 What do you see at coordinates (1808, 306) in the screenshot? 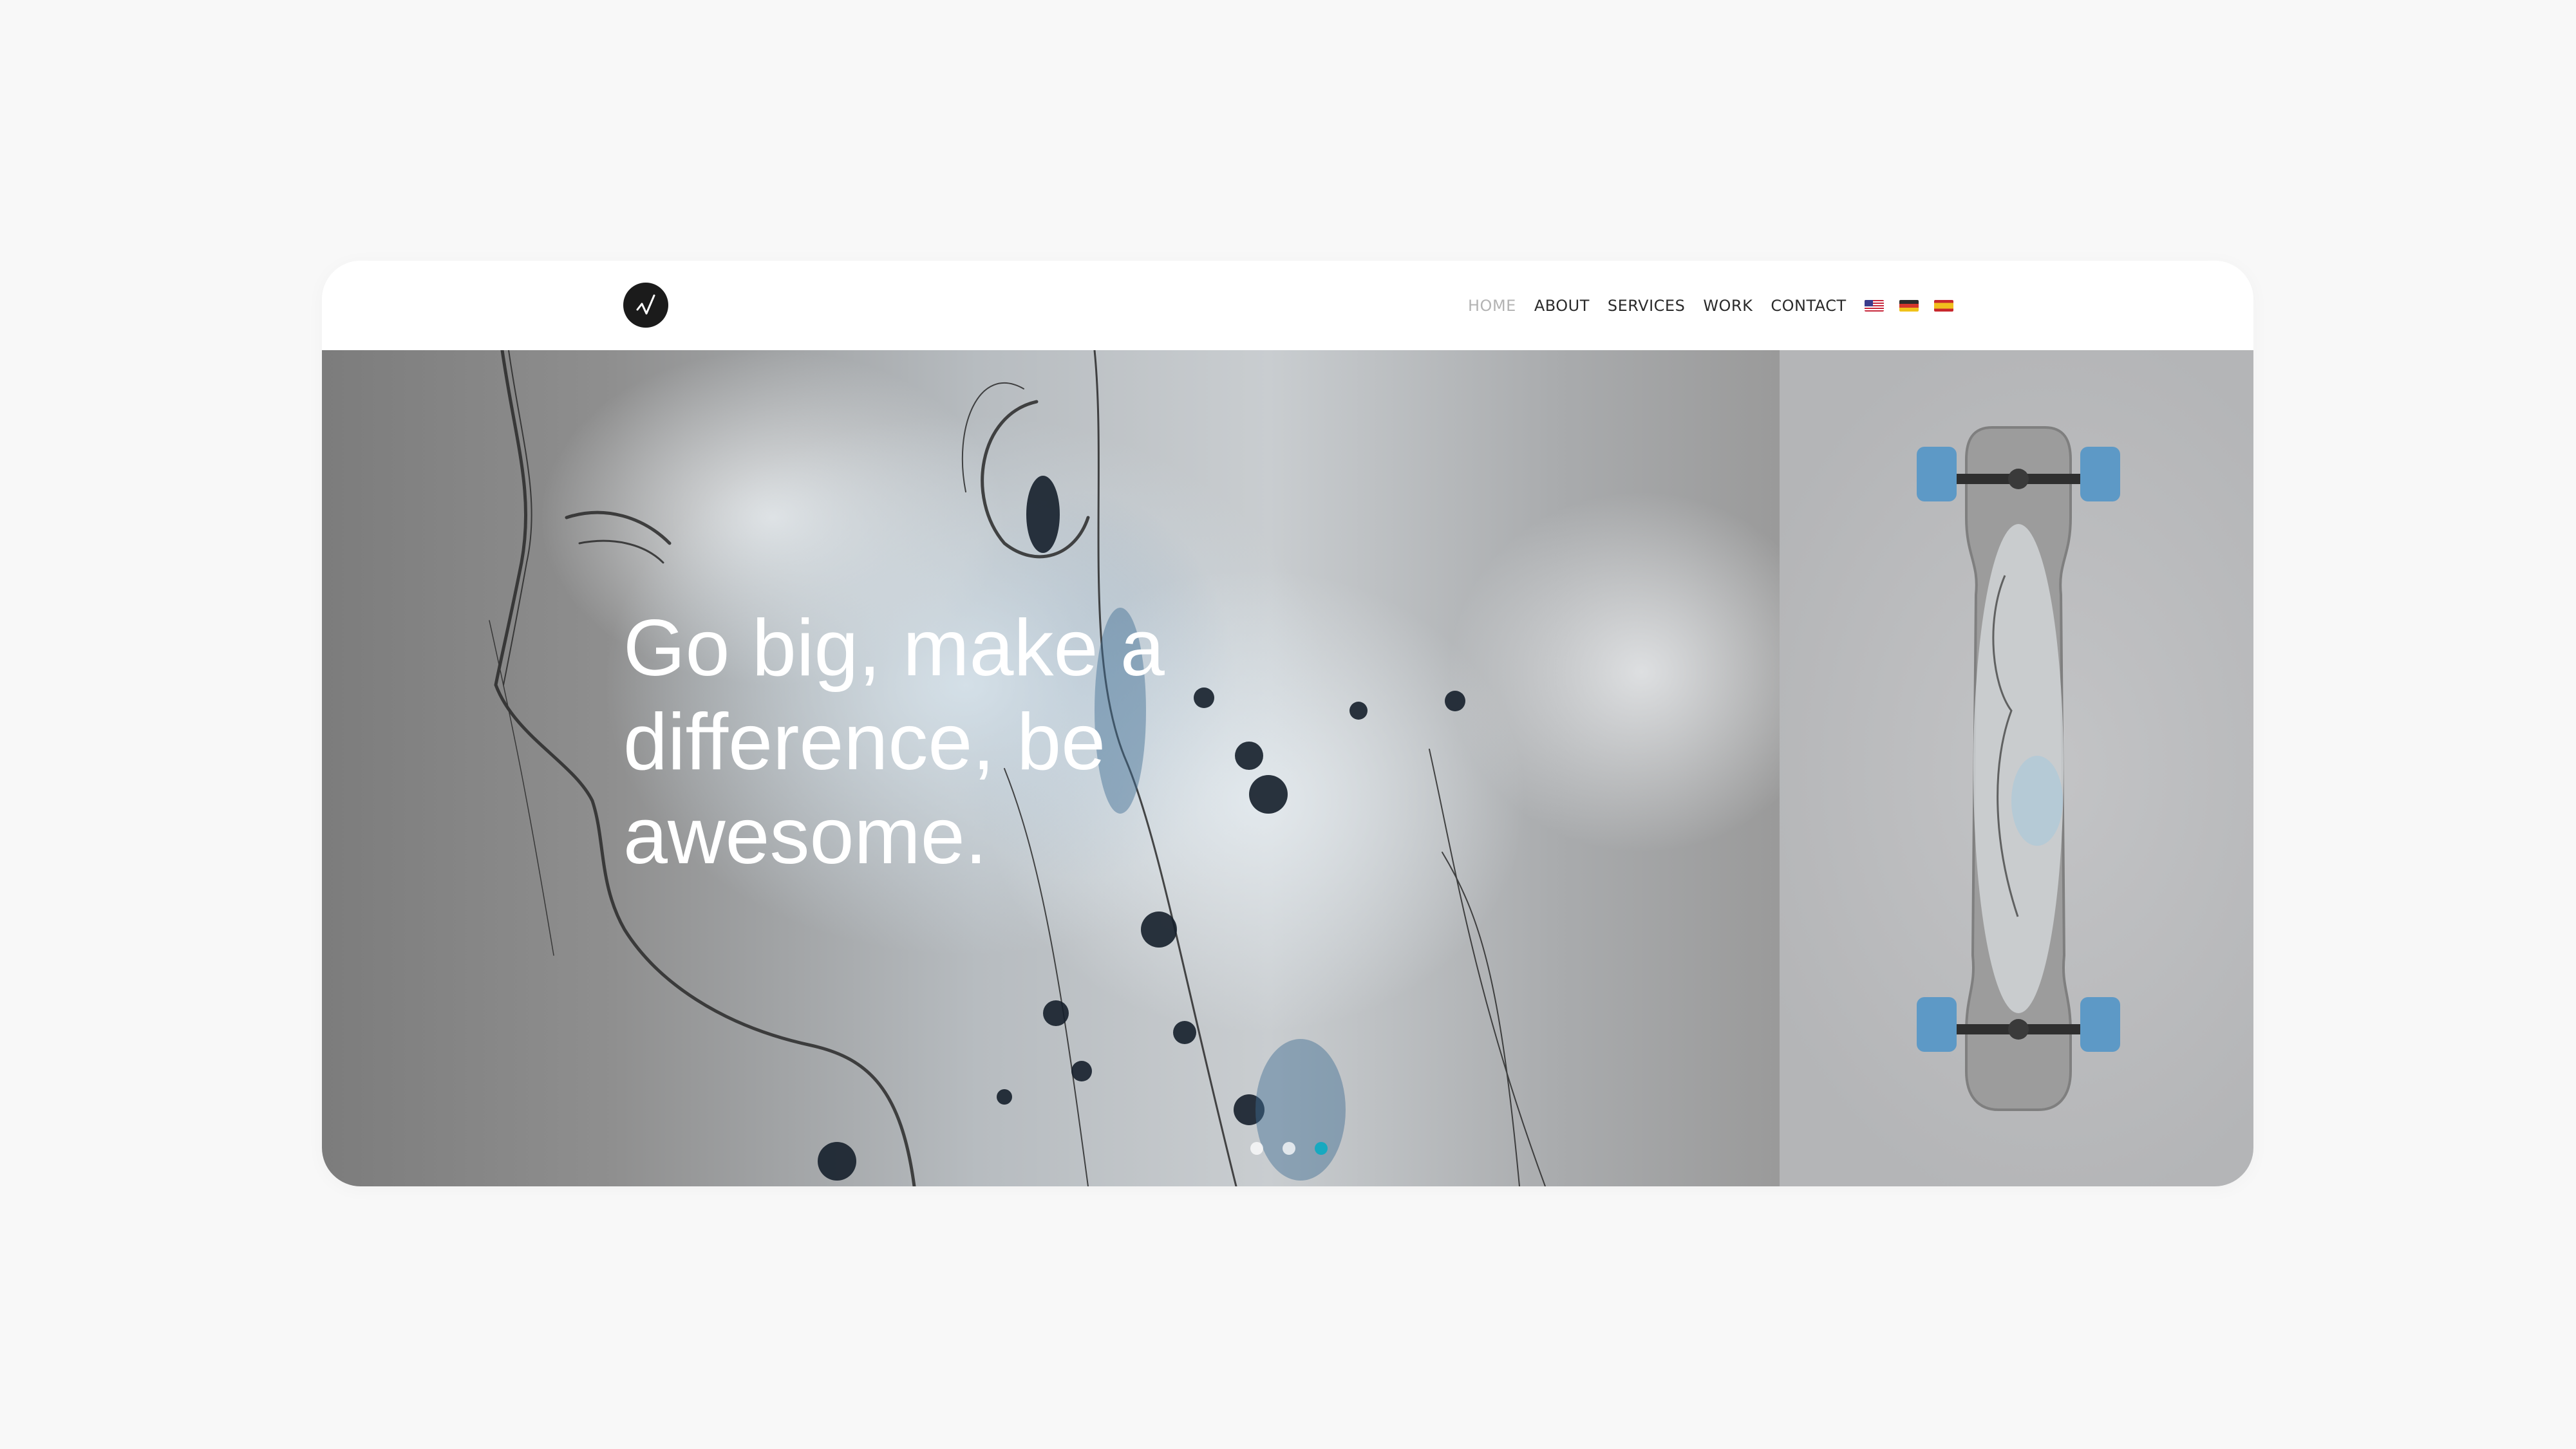
I see `nav-contact: CONTACT` at bounding box center [1808, 306].